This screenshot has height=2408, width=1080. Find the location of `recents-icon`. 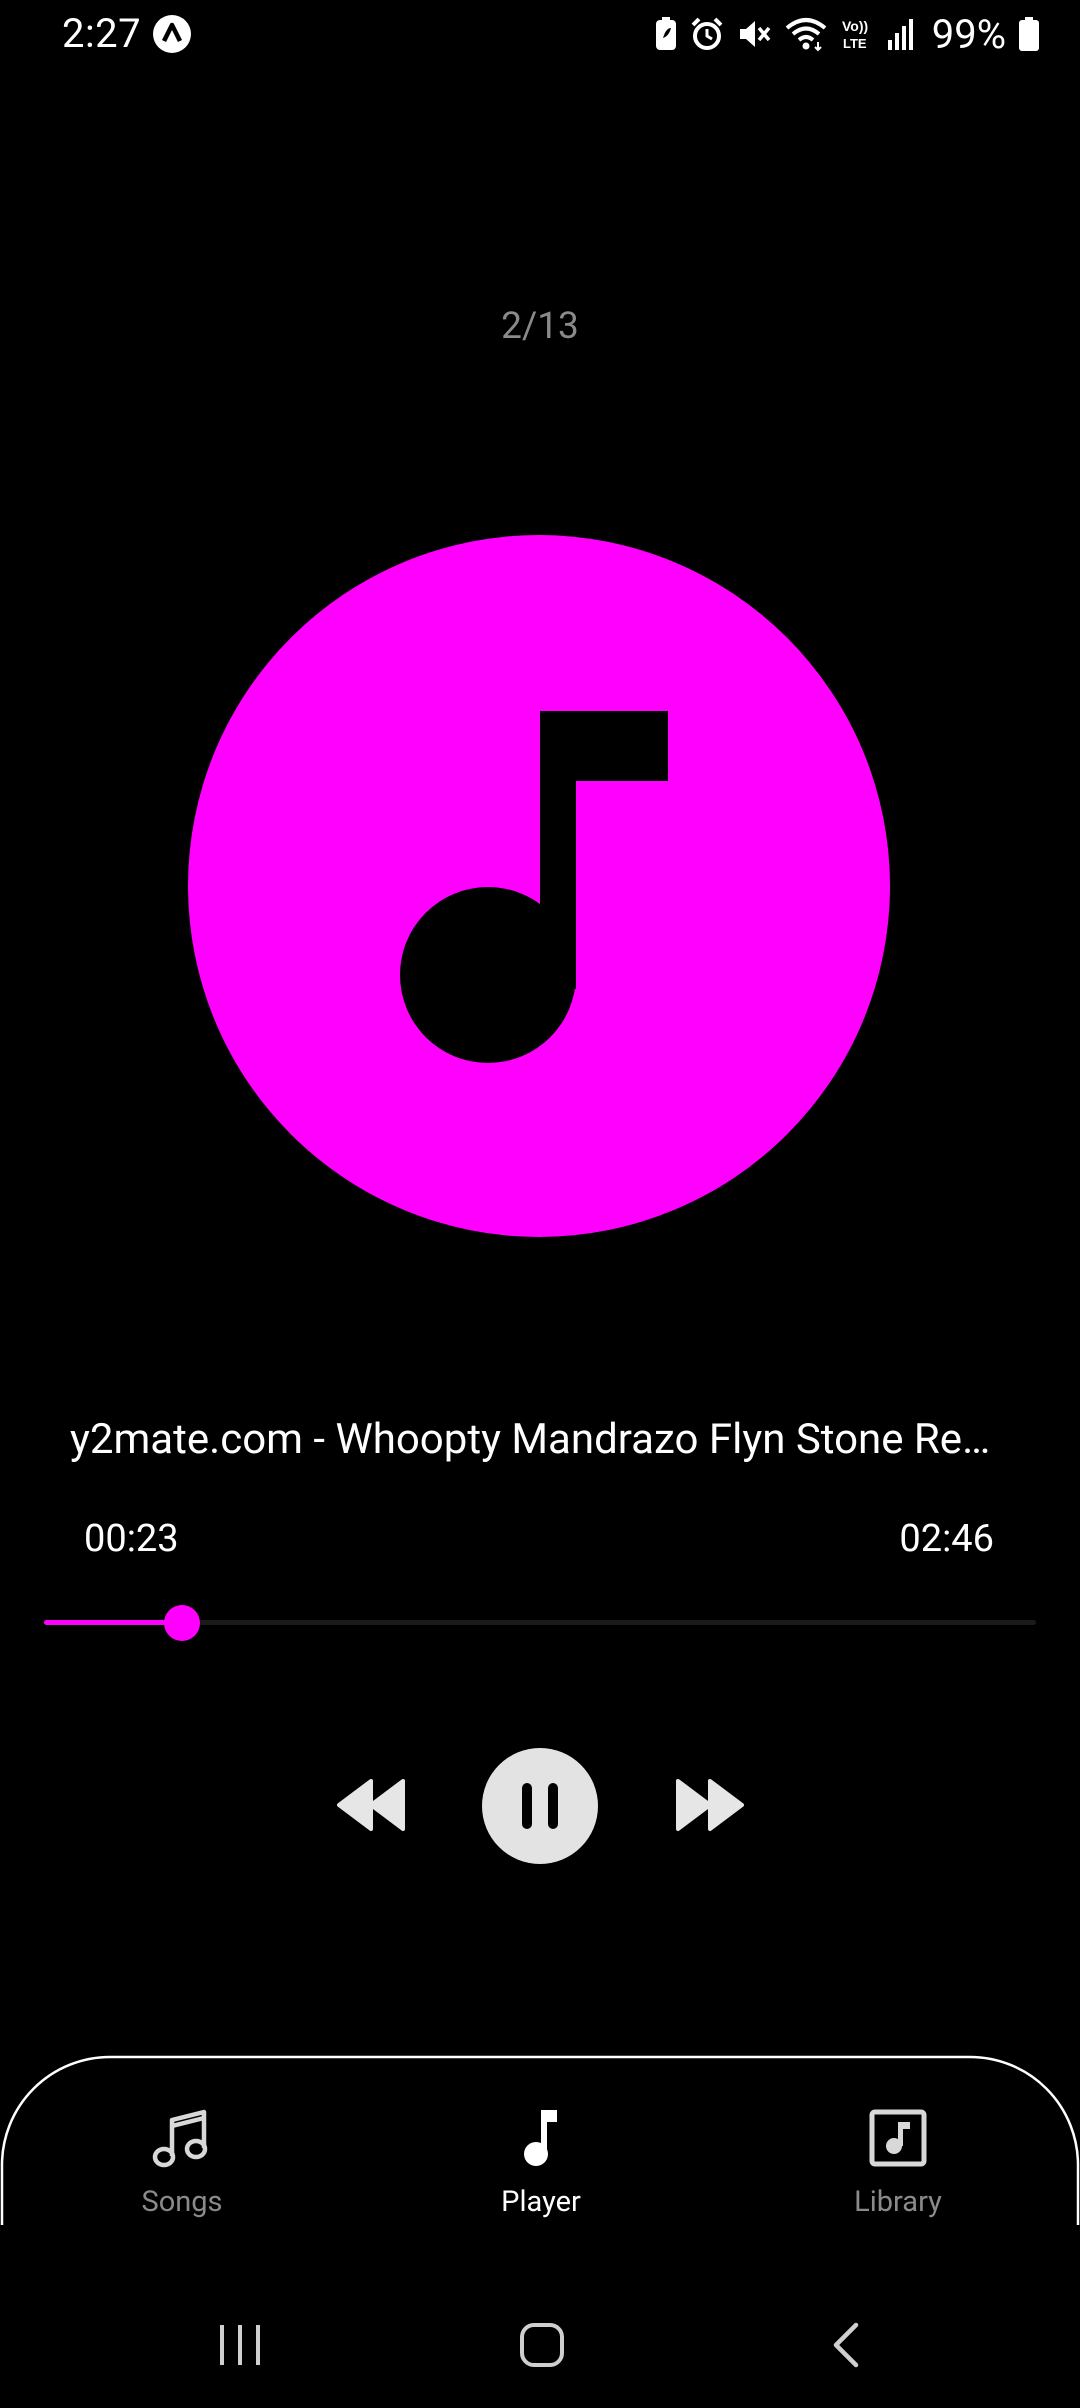

recents-icon is located at coordinates (240, 2345).